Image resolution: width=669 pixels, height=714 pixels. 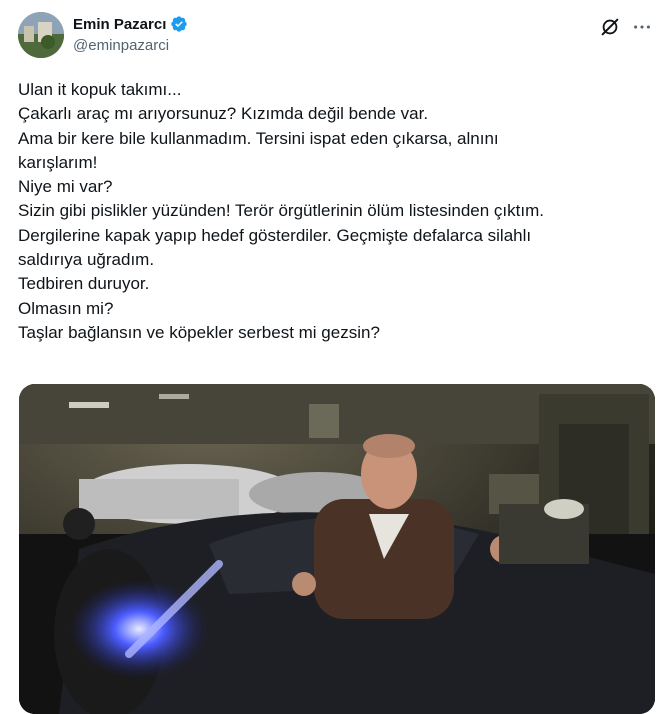 What do you see at coordinates (119, 24) in the screenshot?
I see `author-name: Emin Pazarcı` at bounding box center [119, 24].